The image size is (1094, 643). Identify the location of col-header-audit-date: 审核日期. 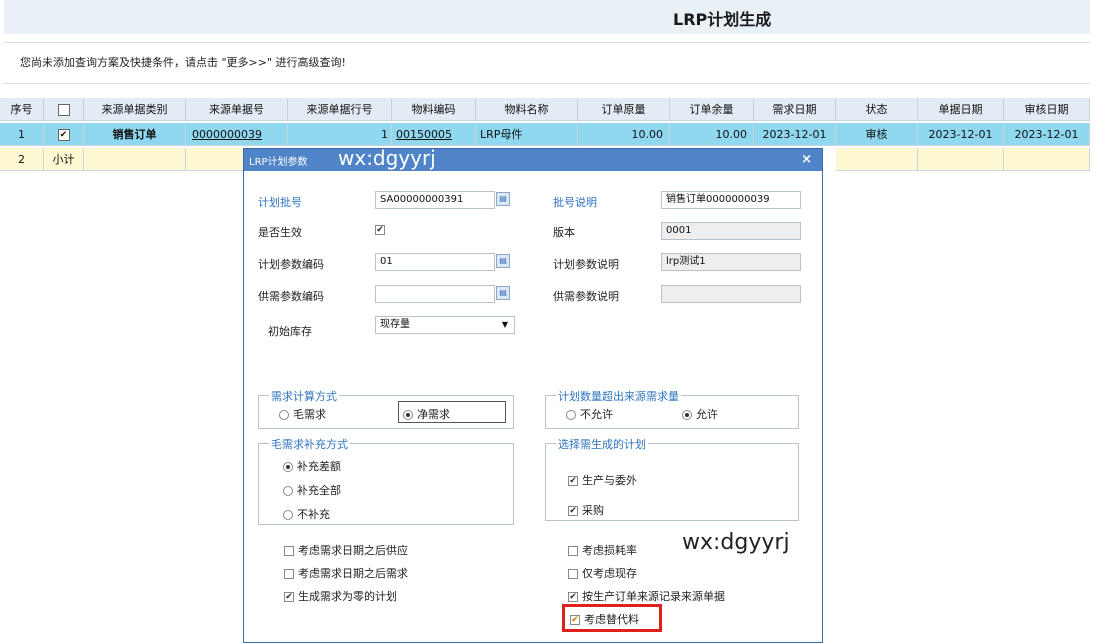
(1047, 109).